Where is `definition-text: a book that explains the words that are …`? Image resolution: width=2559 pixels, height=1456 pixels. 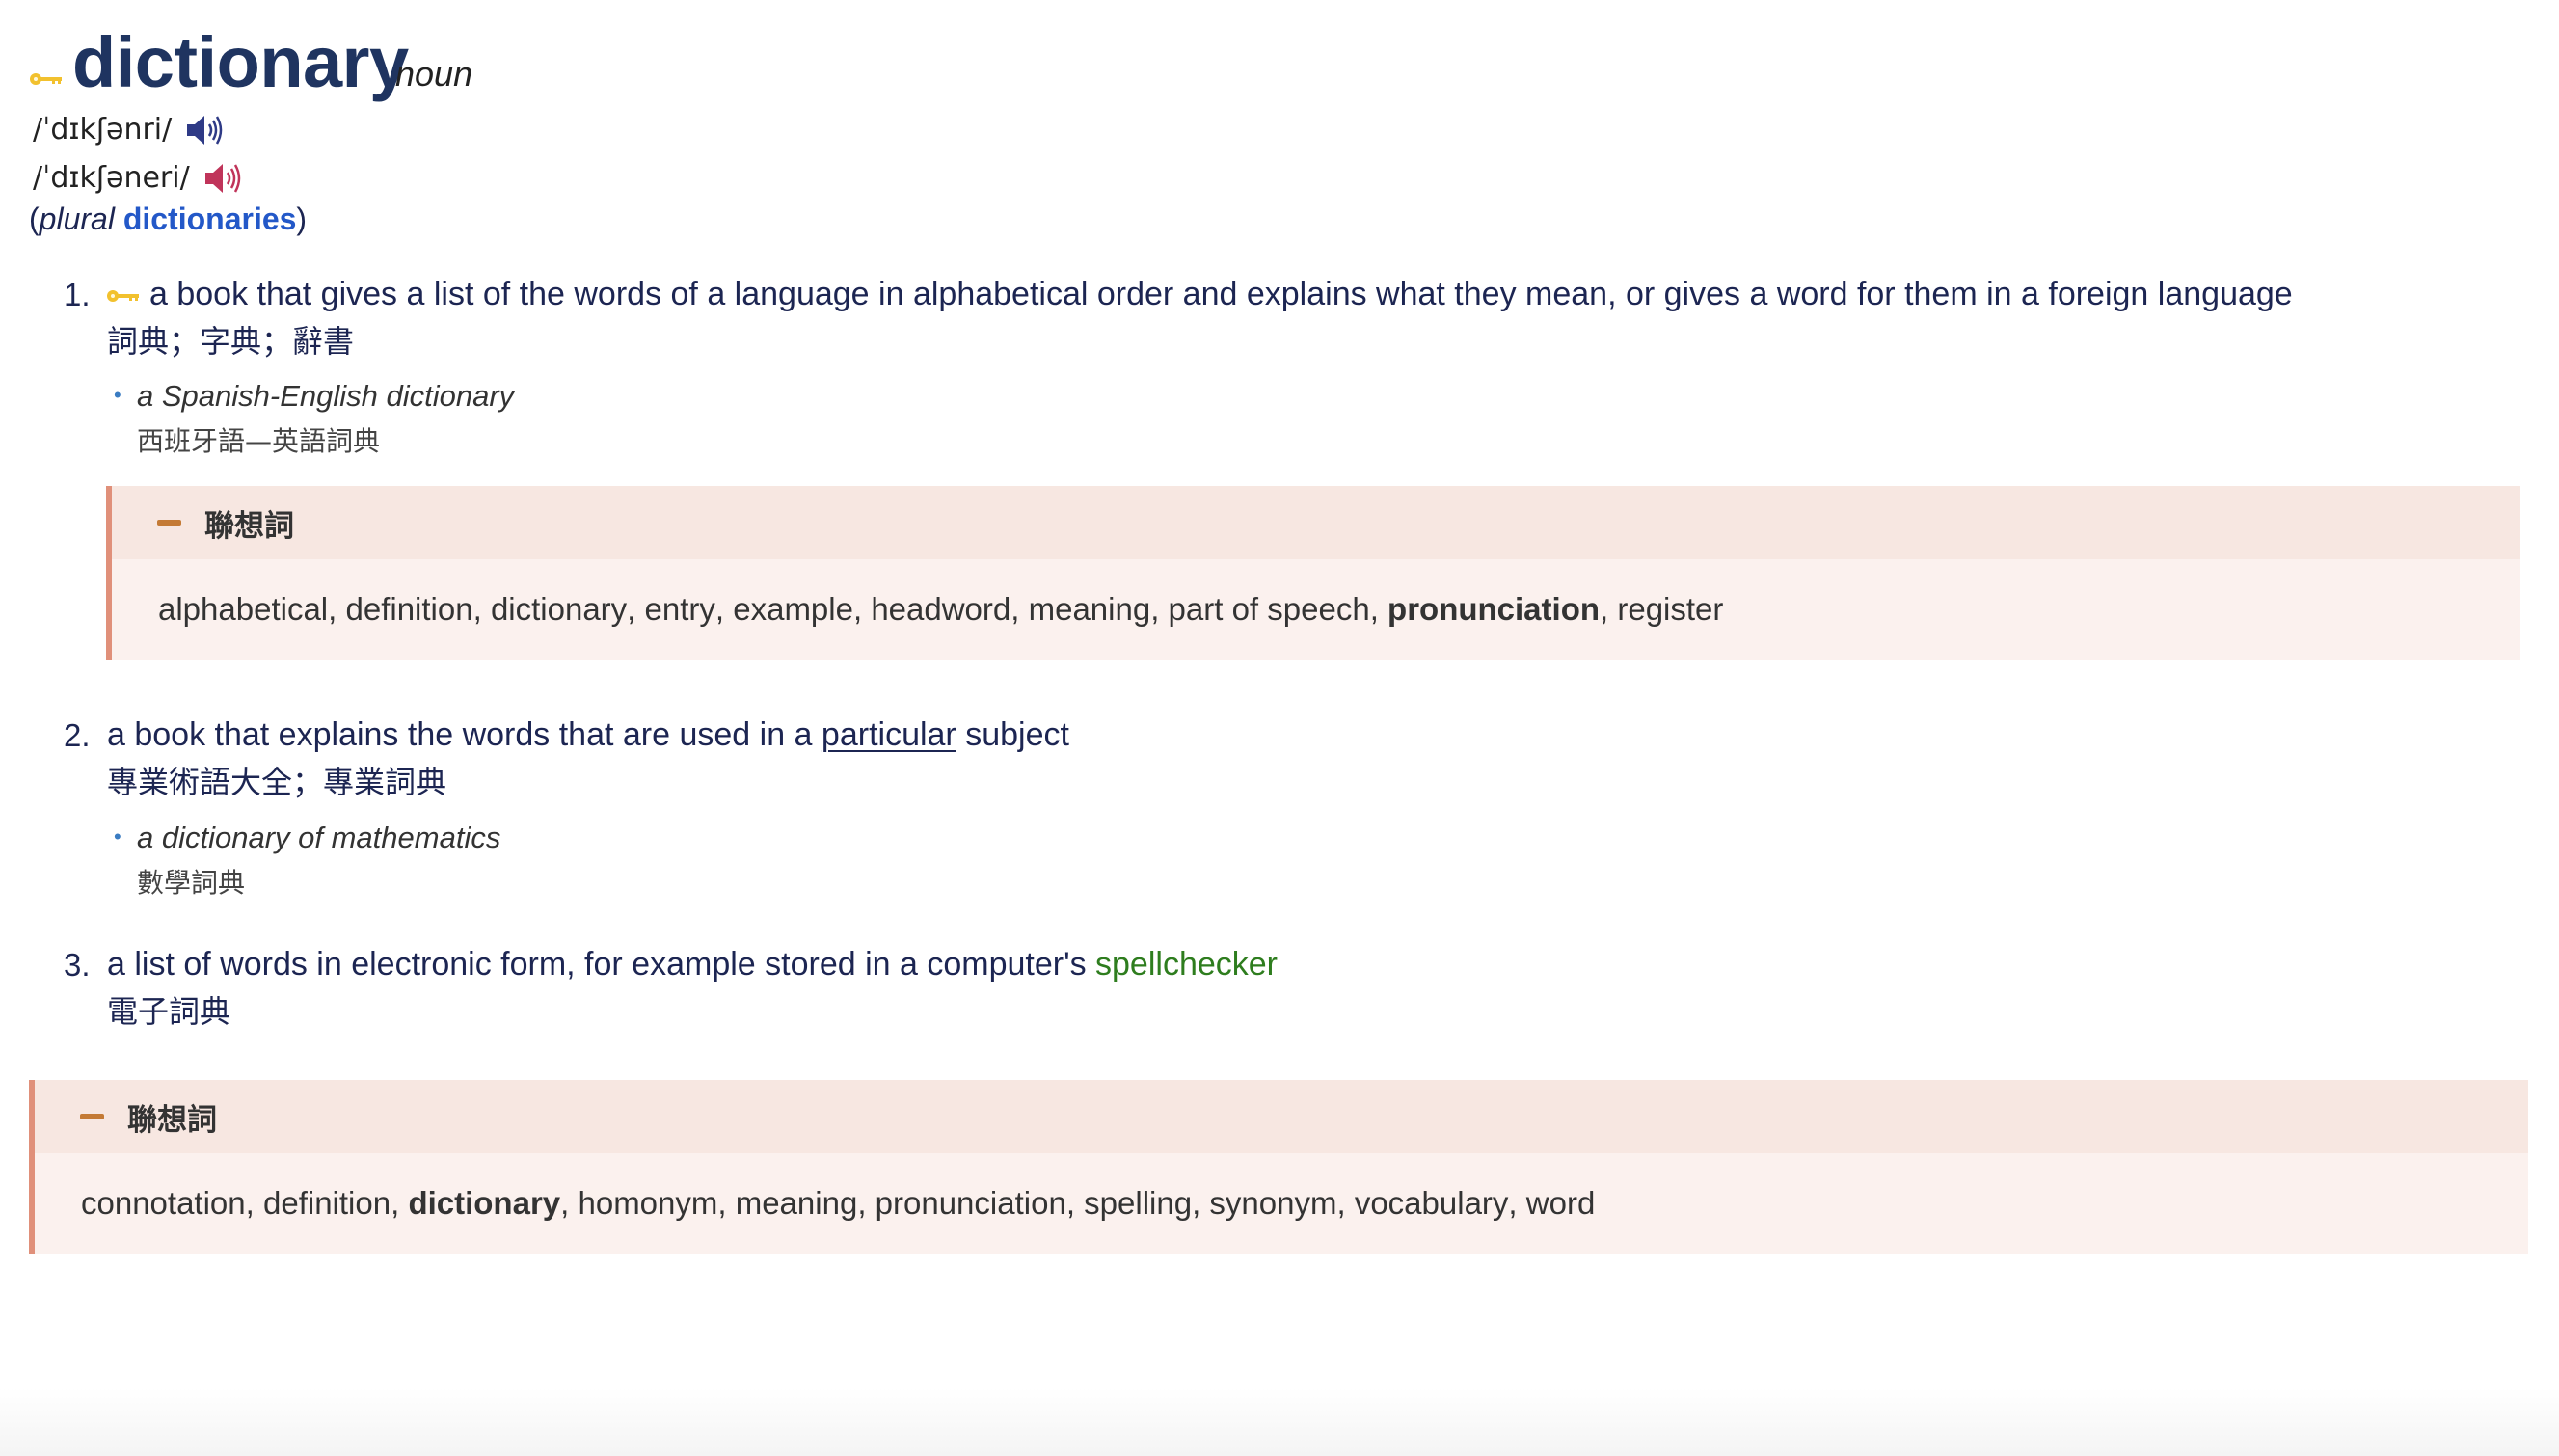 definition-text: a book that explains the words that are … is located at coordinates (588, 735).